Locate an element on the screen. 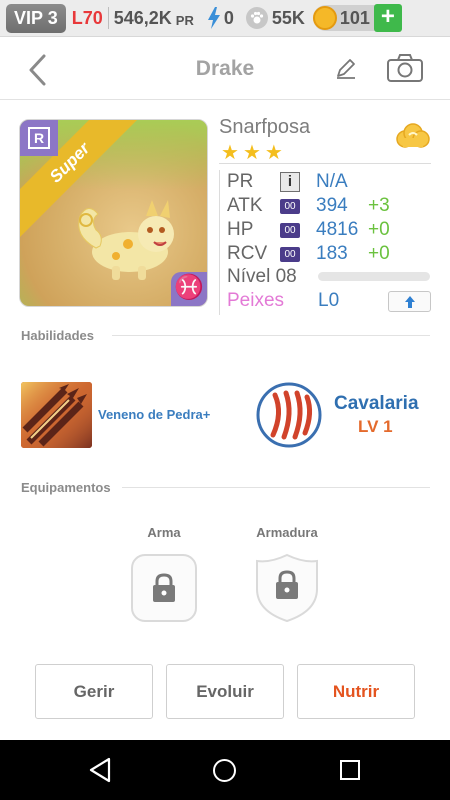 The image size is (450, 800). star-rating: ★ ★ ★ is located at coordinates (252, 152).